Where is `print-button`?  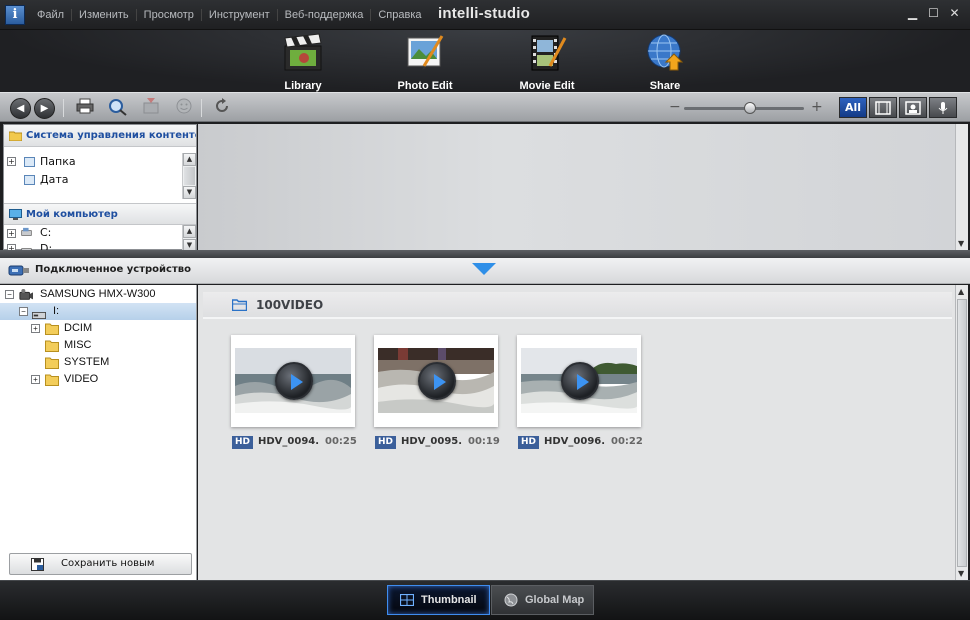
print-button is located at coordinates (85, 108).